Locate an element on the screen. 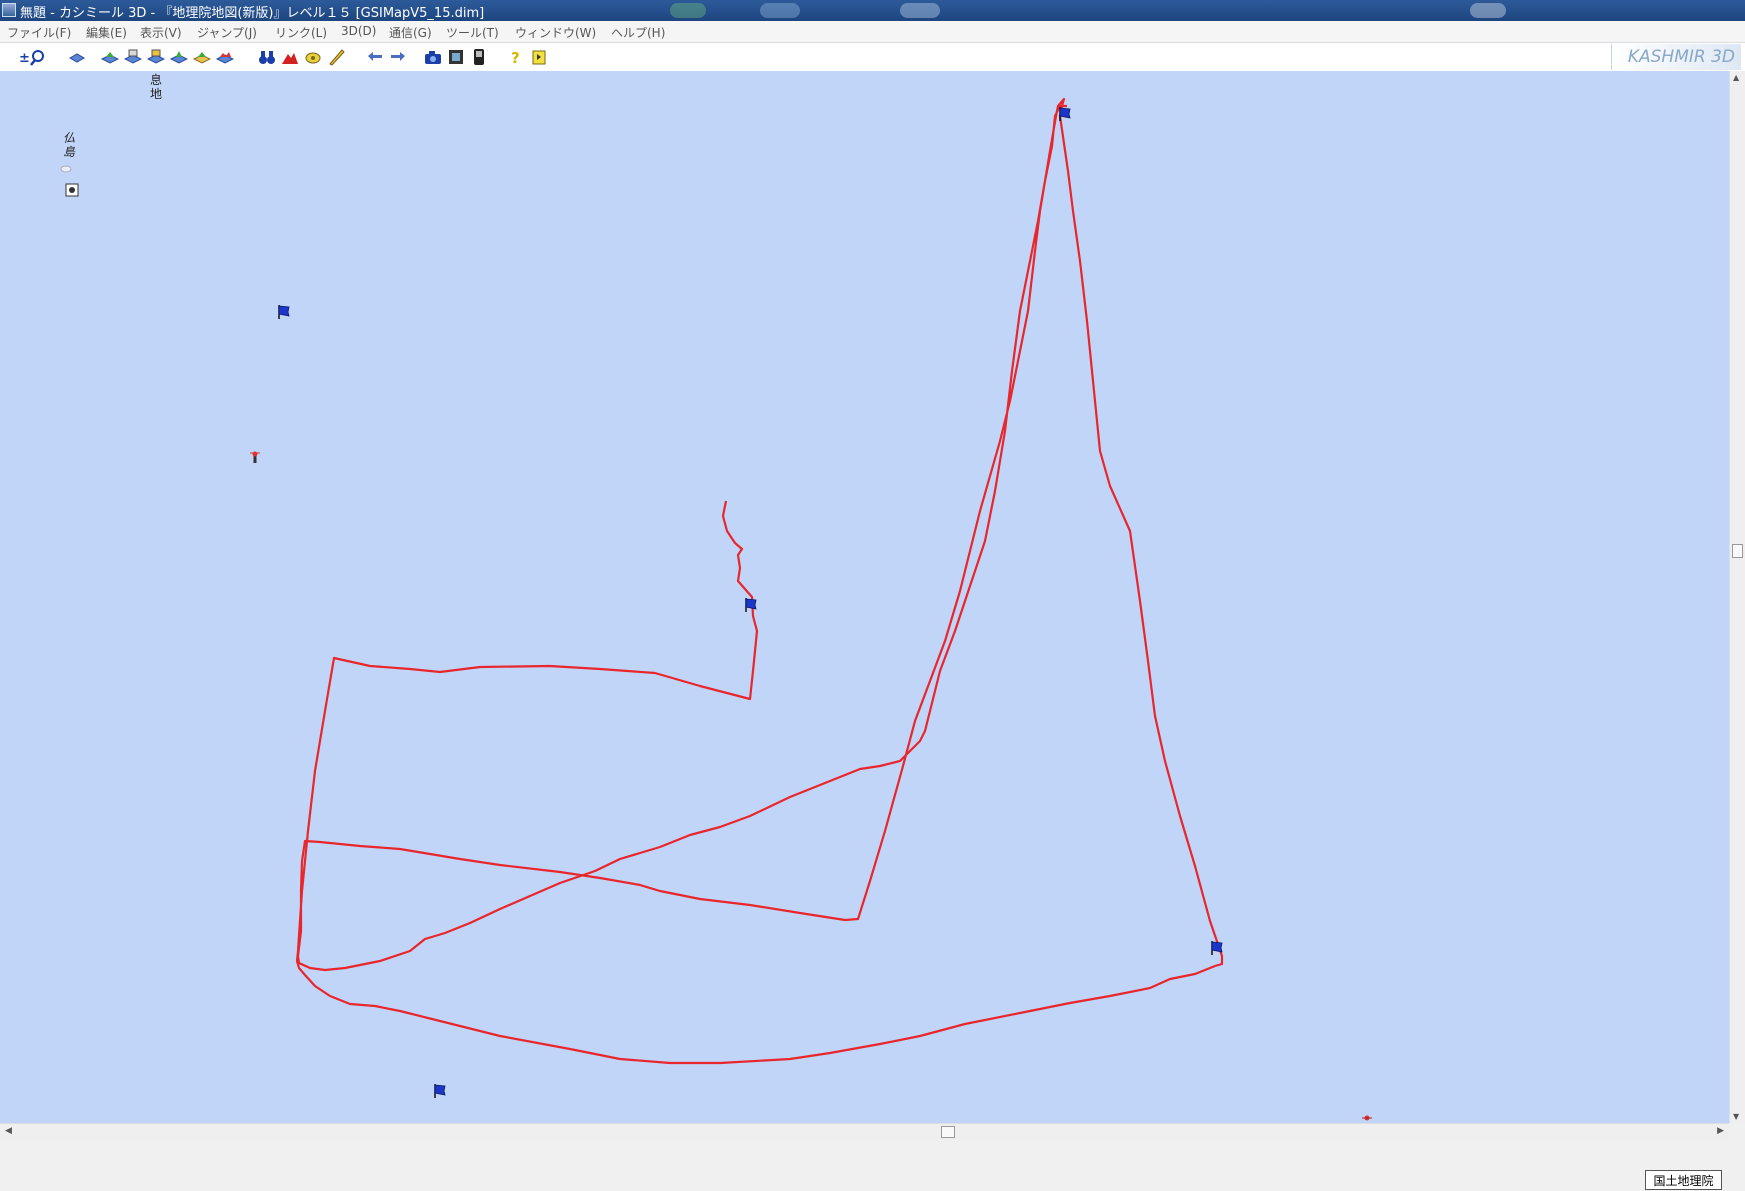 The width and height of the screenshot is (1745, 1191). map-layer-5-icon is located at coordinates (202, 57).